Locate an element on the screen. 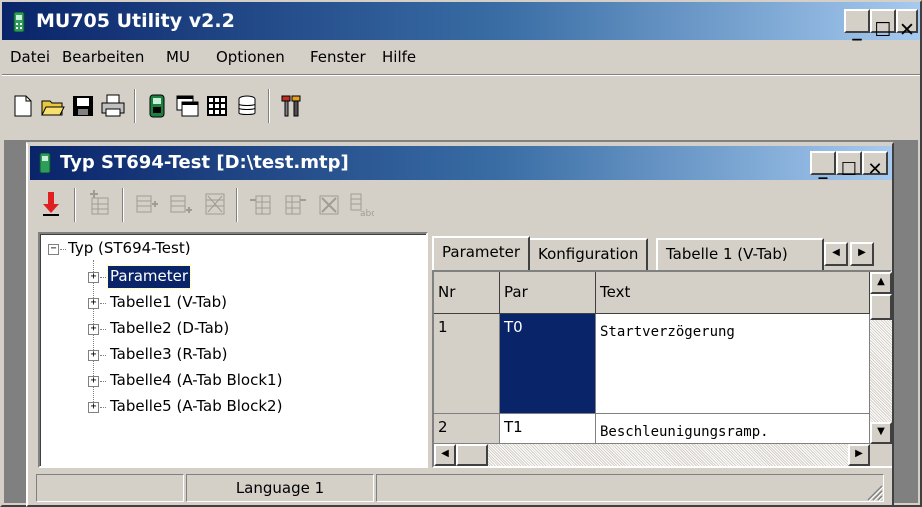  close-button: ✕ is located at coordinates (907, 25).